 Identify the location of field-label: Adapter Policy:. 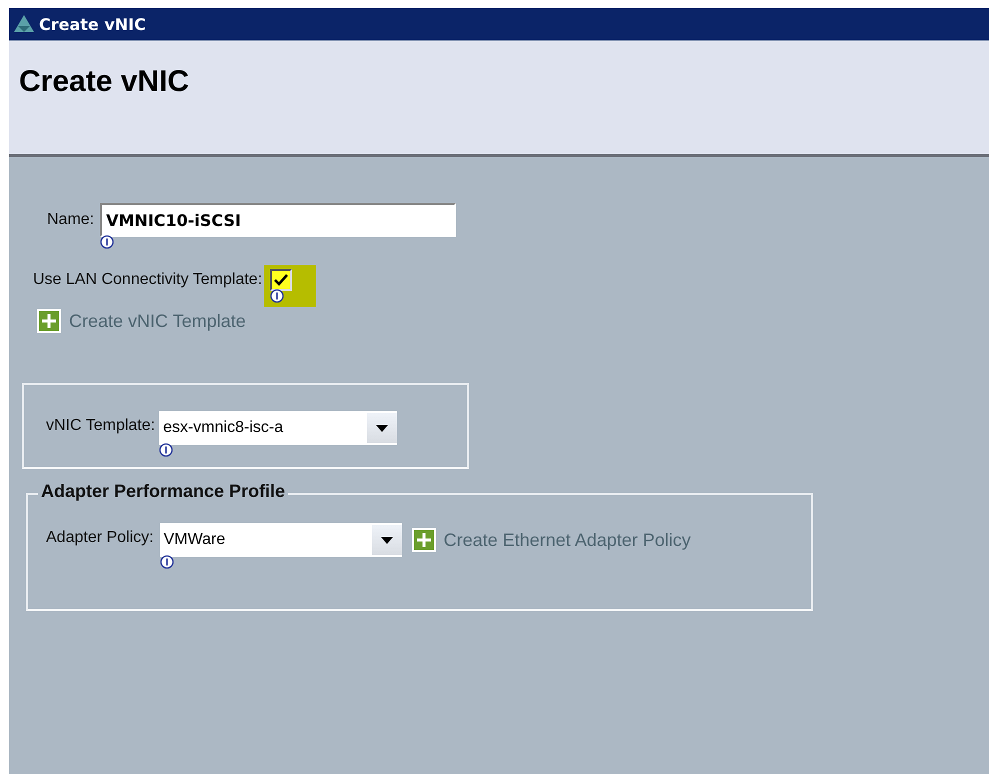
(100, 538).